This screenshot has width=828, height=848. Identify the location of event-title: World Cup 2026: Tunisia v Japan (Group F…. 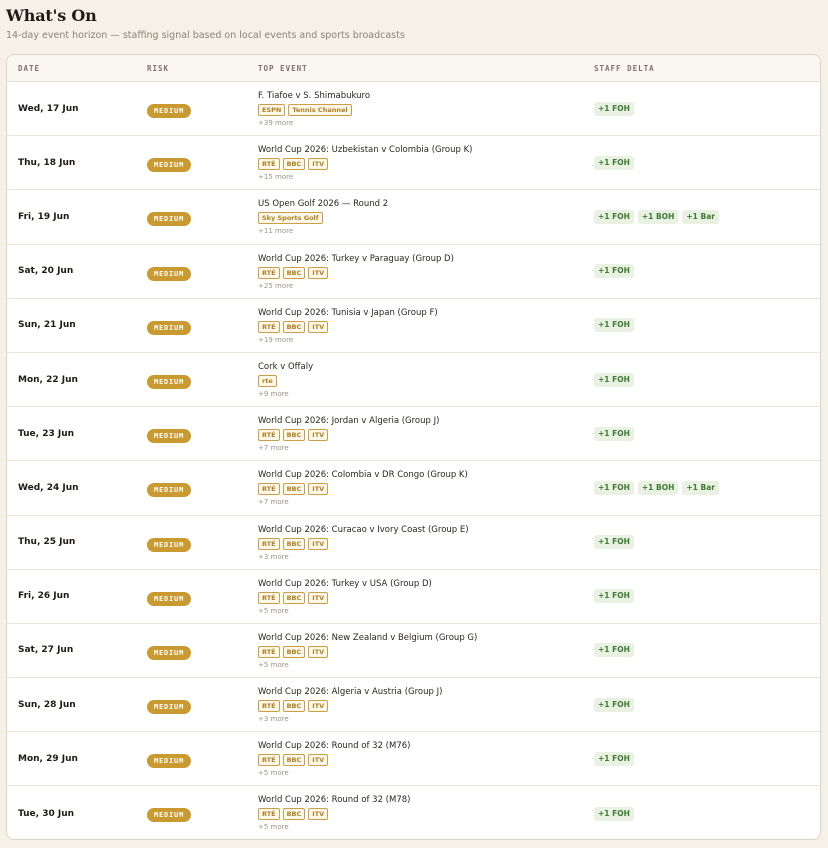
(348, 313).